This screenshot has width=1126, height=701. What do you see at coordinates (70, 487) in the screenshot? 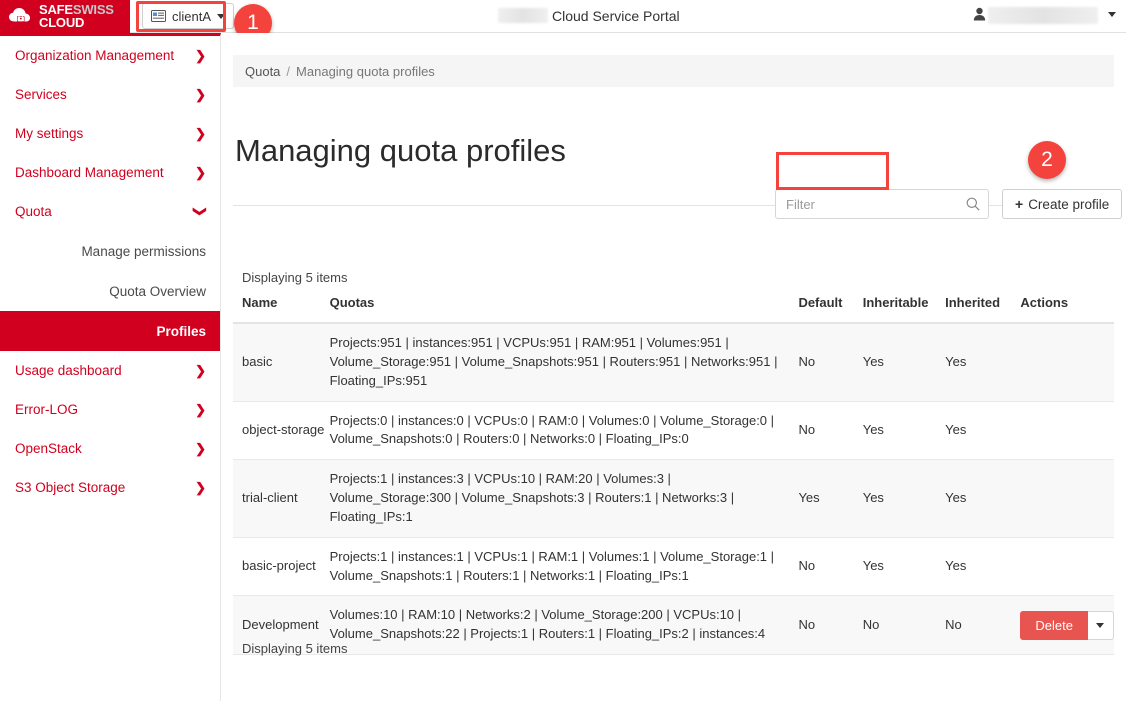
I see `sidebar-item-label: S3 Object Storage` at bounding box center [70, 487].